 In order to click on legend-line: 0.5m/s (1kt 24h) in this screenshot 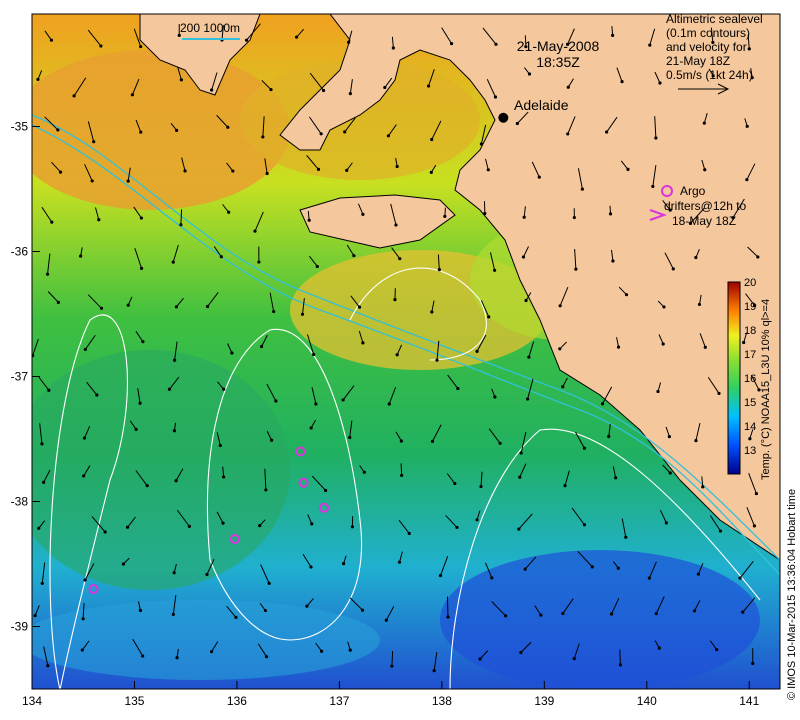, I will do `click(709, 75)`.